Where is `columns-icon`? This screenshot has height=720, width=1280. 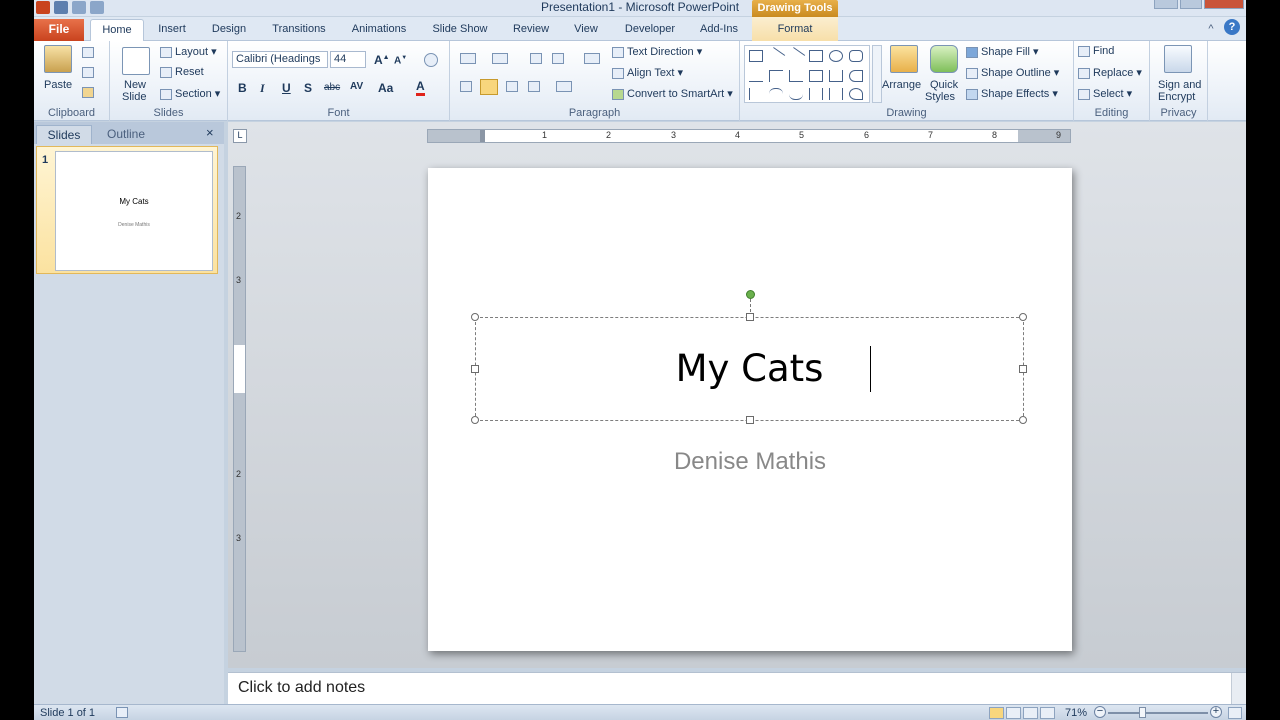 columns-icon is located at coordinates (564, 86).